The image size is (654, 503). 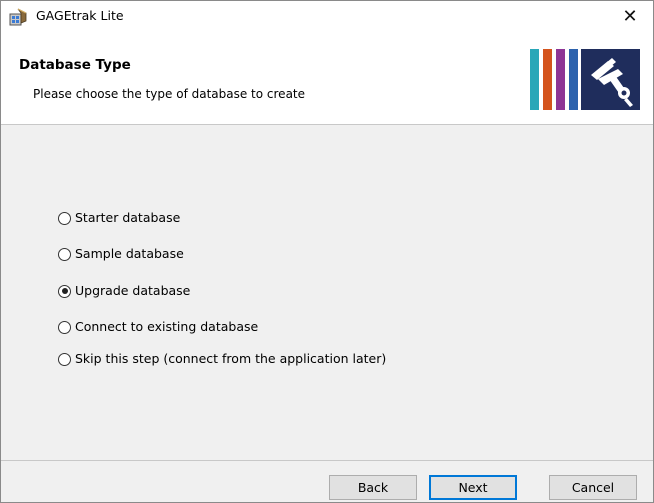 I want to click on radio-label: Connect to existing database, so click(x=167, y=326).